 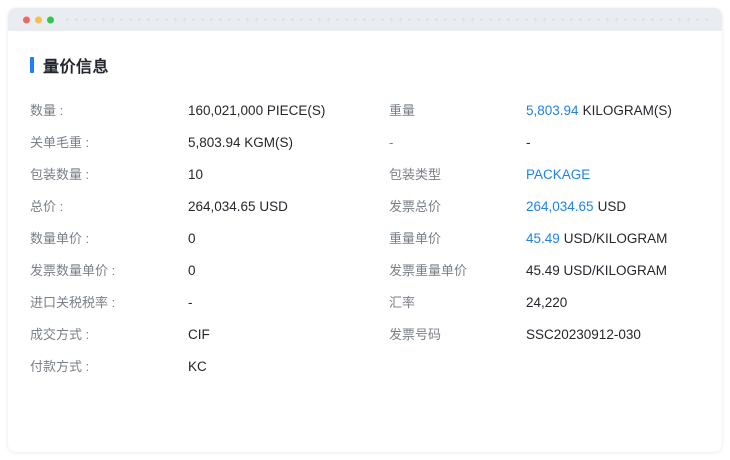 What do you see at coordinates (47, 206) in the screenshot?
I see `field-label-total-price: 总价 :` at bounding box center [47, 206].